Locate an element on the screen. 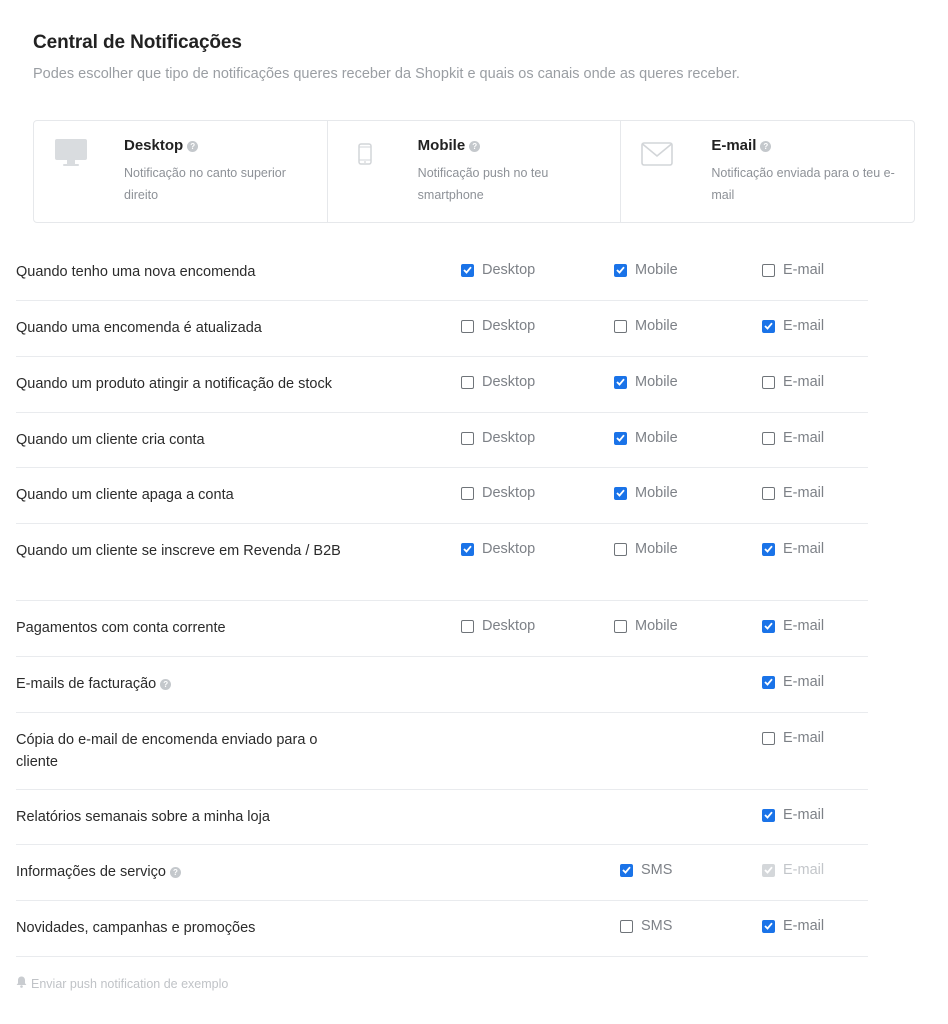 This screenshot has height=1024, width=948. row-label: Quando um cliente apaga a conta is located at coordinates (186, 495).